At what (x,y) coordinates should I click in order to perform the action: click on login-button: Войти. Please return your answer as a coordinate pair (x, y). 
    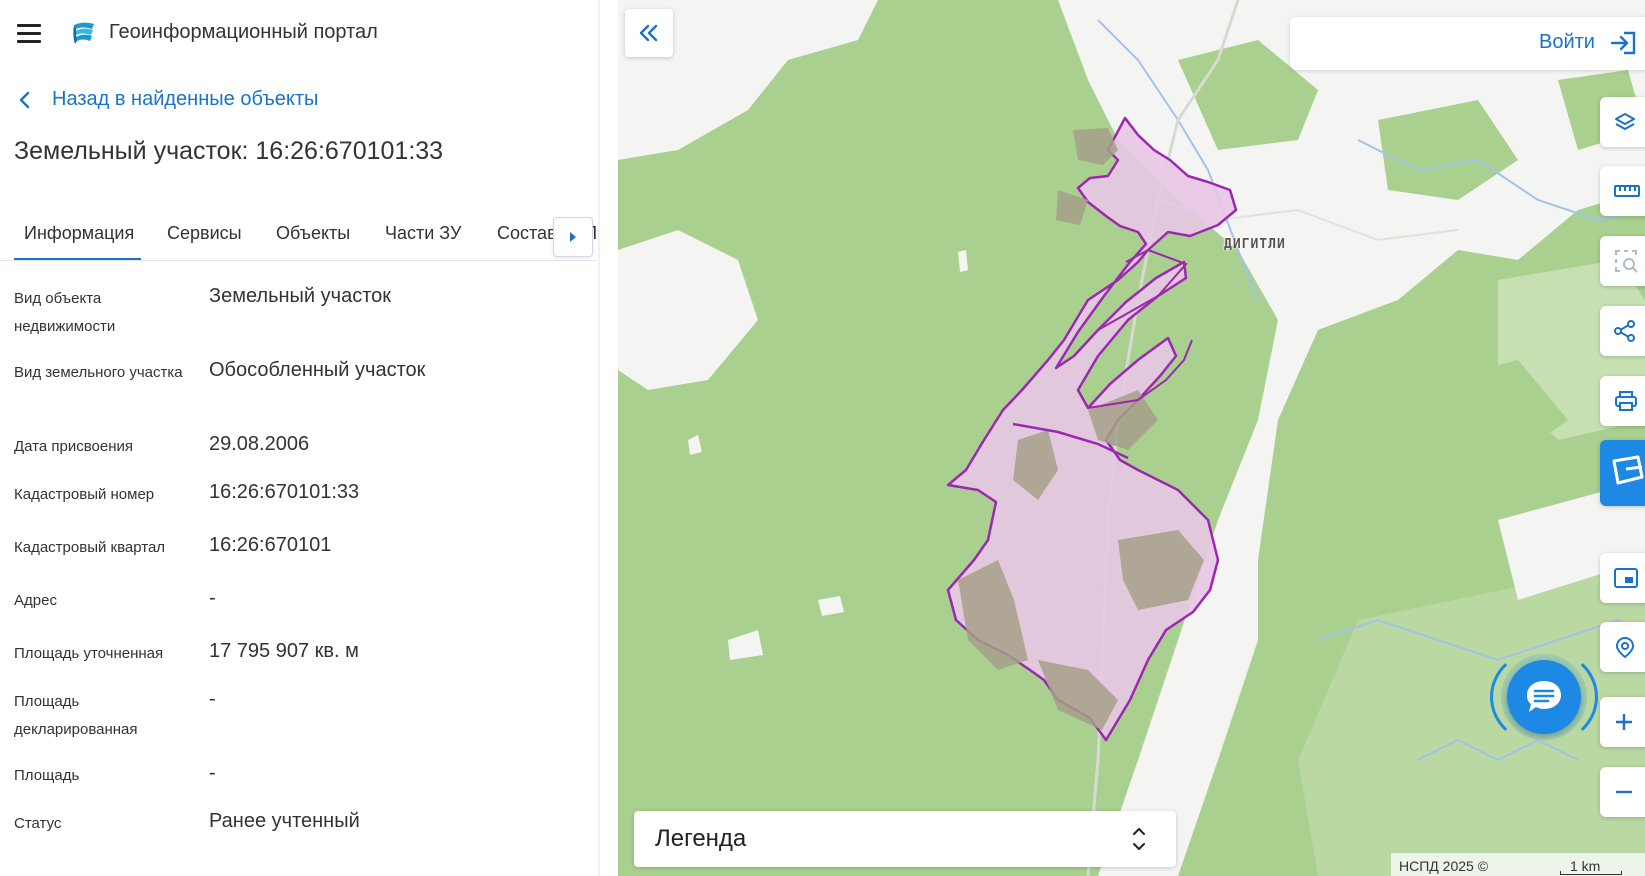
    Looking at the image, I should click on (1567, 42).